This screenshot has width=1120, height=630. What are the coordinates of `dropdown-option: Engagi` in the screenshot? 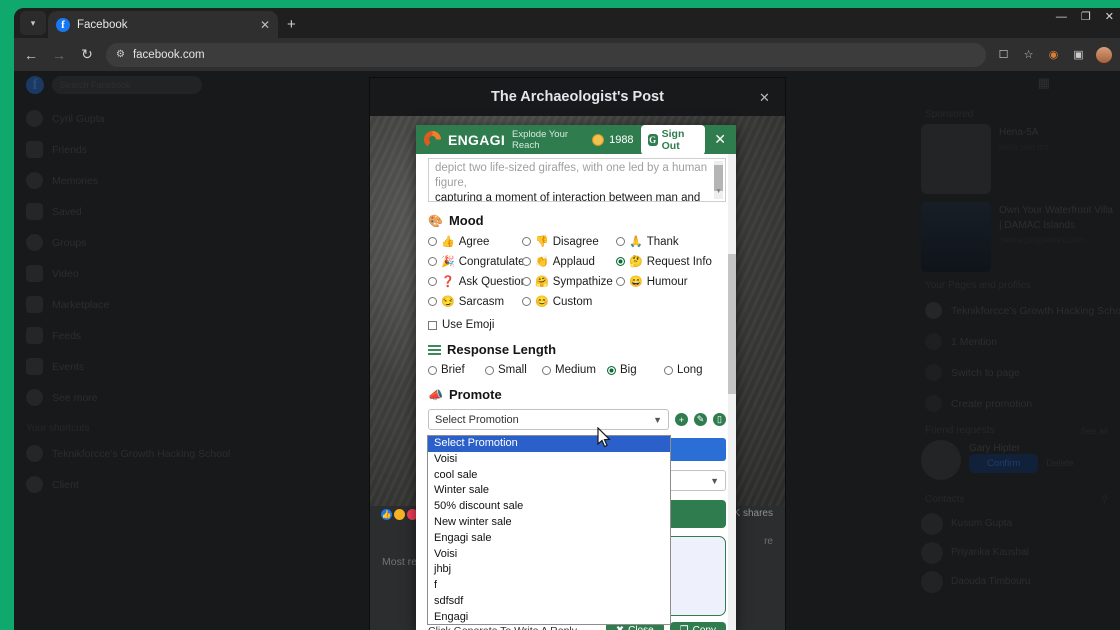 It's located at (549, 617).